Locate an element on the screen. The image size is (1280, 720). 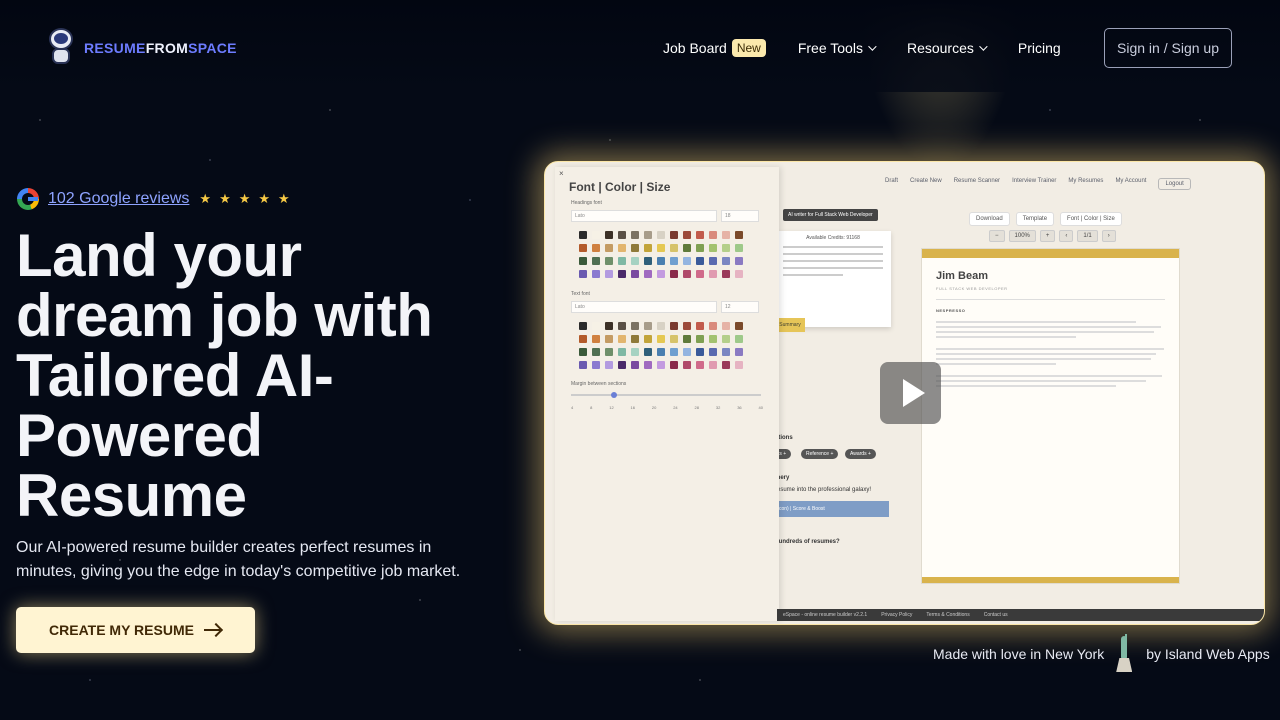
google-icon is located at coordinates (28, 199).